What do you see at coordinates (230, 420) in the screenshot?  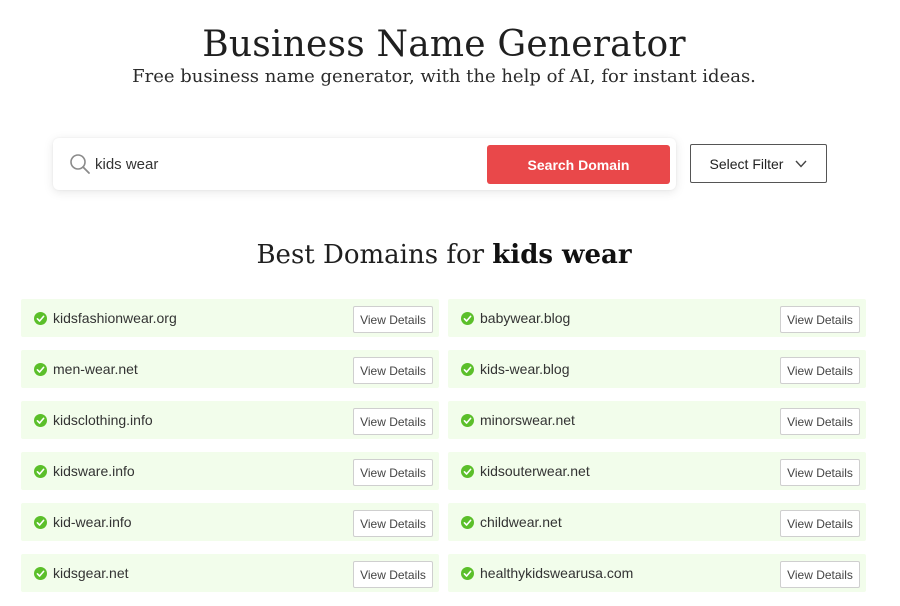 I see `domain-row: kidsclothing.info View Details` at bounding box center [230, 420].